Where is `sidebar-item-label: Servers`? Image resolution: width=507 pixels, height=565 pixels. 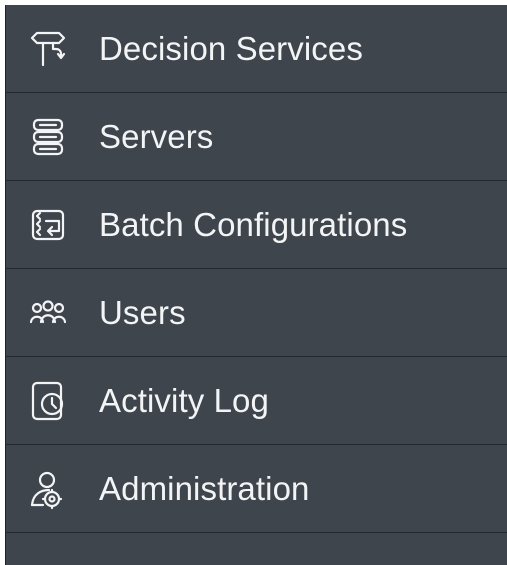 sidebar-item-label: Servers is located at coordinates (156, 136).